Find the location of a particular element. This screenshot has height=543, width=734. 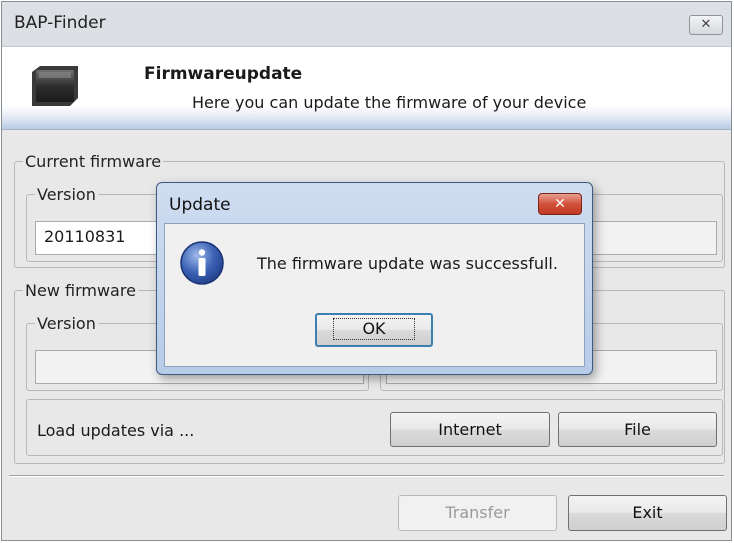

window-title: BAP-Finder is located at coordinates (60, 23).